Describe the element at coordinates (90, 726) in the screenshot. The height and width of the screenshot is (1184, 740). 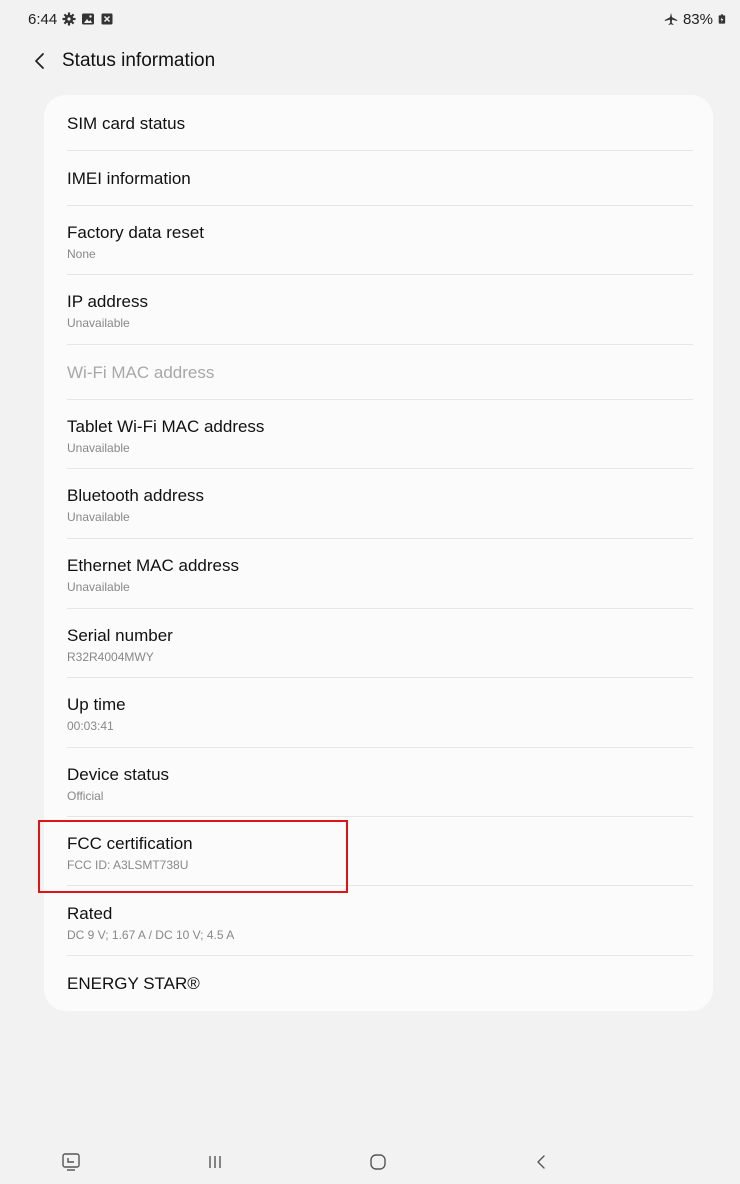
I see `item-subtitle: 00:03:41` at that location.